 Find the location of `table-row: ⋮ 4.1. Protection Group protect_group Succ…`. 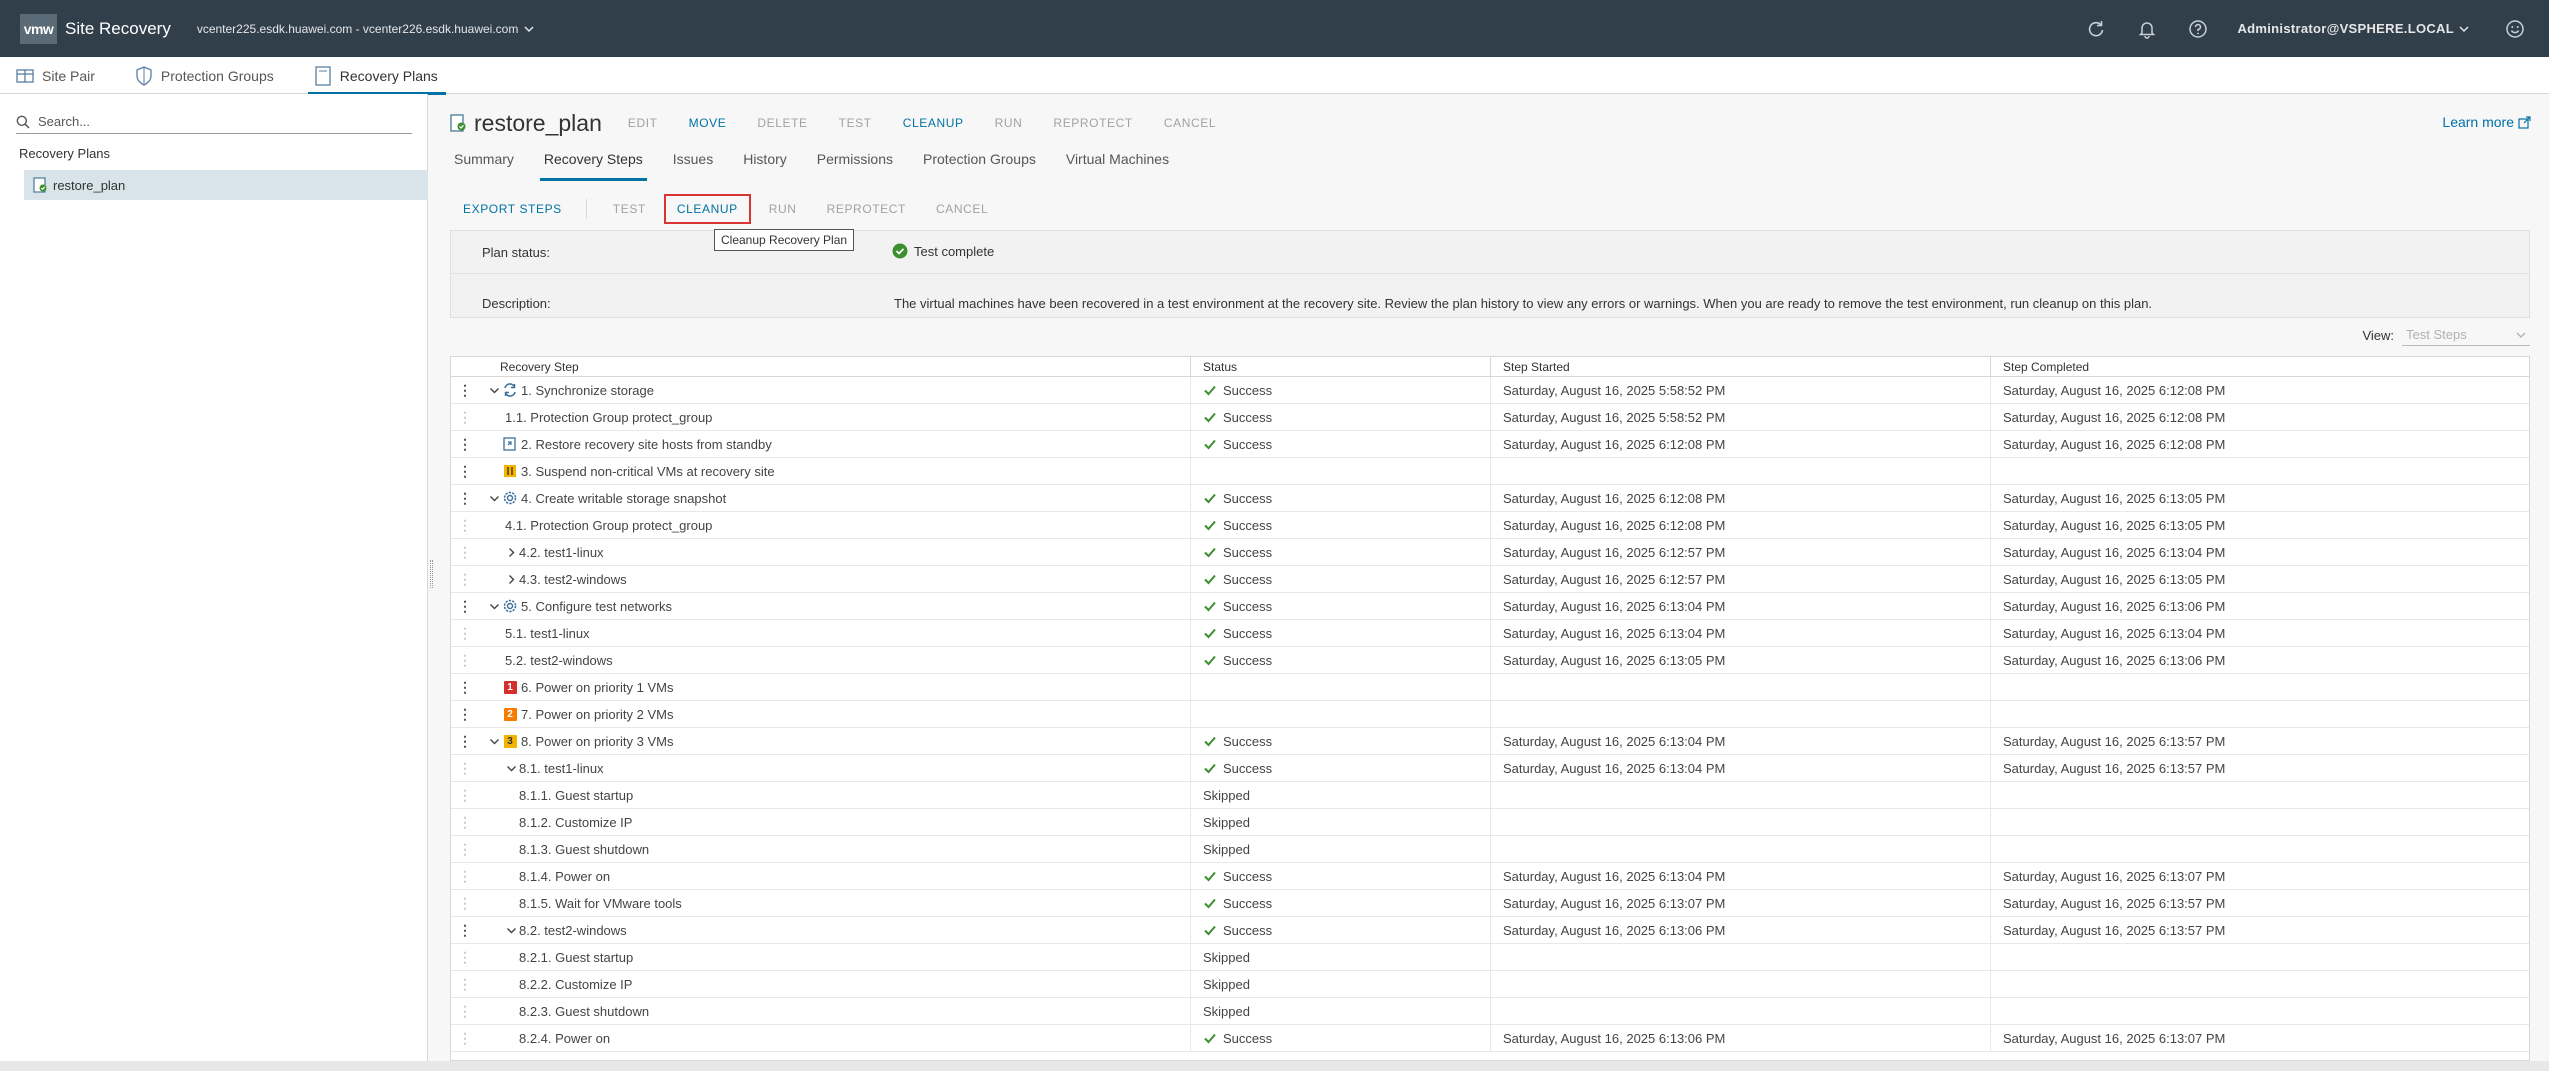

table-row: ⋮ 4.1. Protection Group protect_group Succ… is located at coordinates (1490, 525).